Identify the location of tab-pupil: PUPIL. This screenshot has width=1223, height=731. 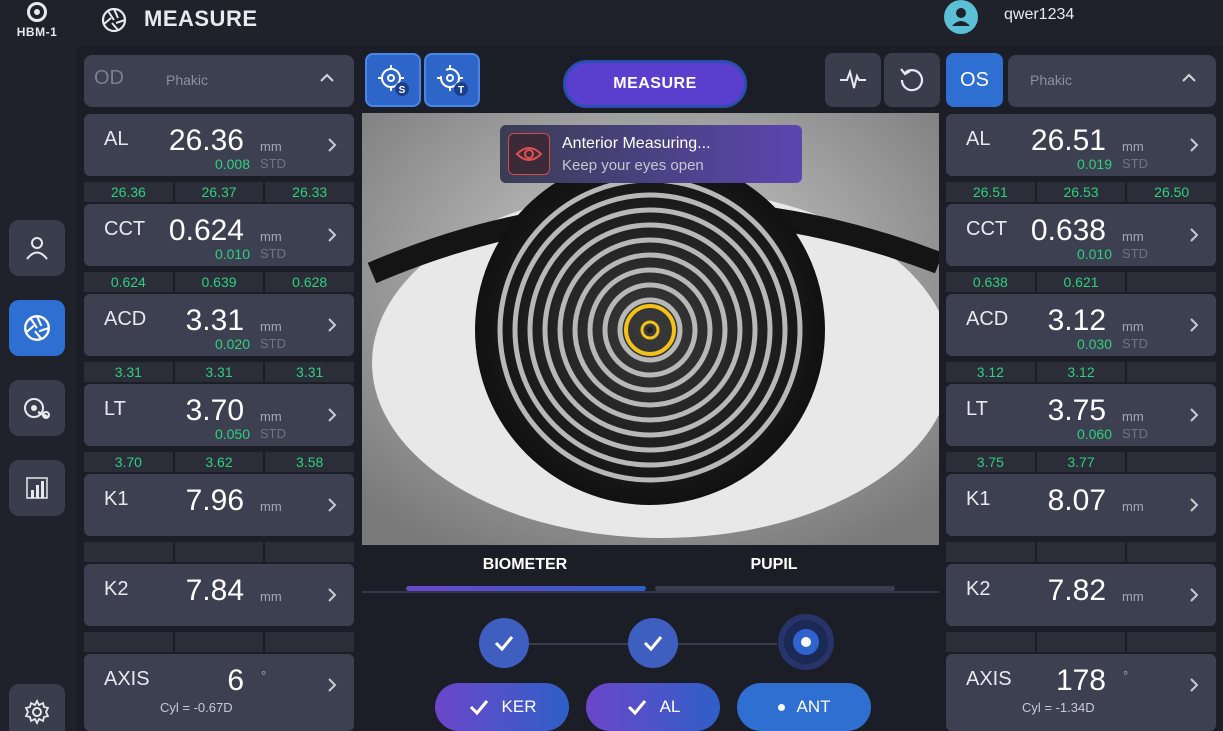
(774, 565).